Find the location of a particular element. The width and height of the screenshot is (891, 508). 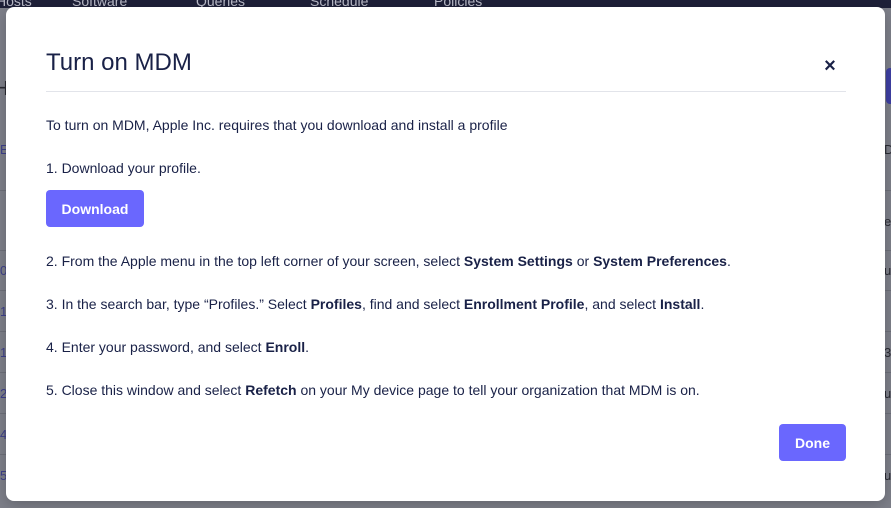

step-4-part: 4. Enter your password, and select is located at coordinates (156, 347).